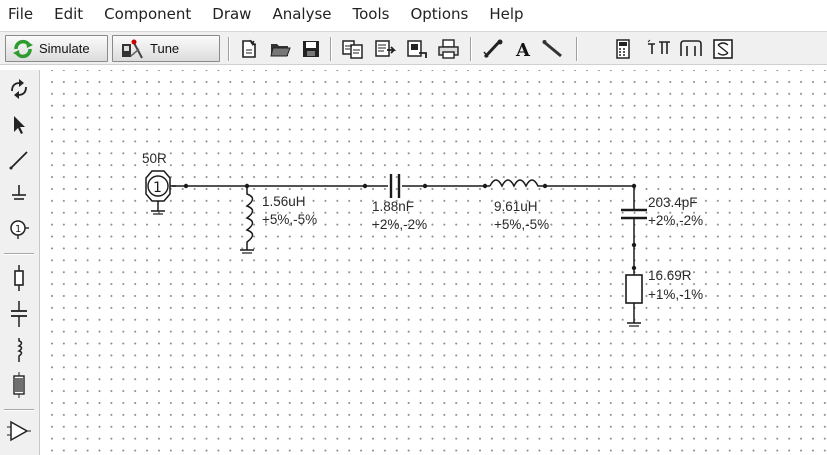 Image resolution: width=827 pixels, height=455 pixels. I want to click on stub-icon, so click(691, 49).